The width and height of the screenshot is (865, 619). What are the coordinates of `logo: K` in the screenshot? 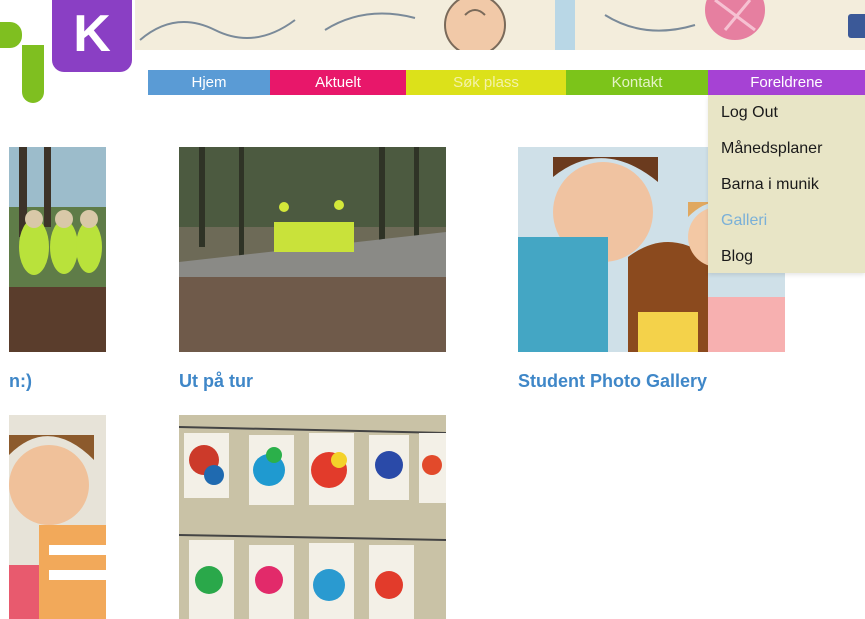 It's located at (67, 52).